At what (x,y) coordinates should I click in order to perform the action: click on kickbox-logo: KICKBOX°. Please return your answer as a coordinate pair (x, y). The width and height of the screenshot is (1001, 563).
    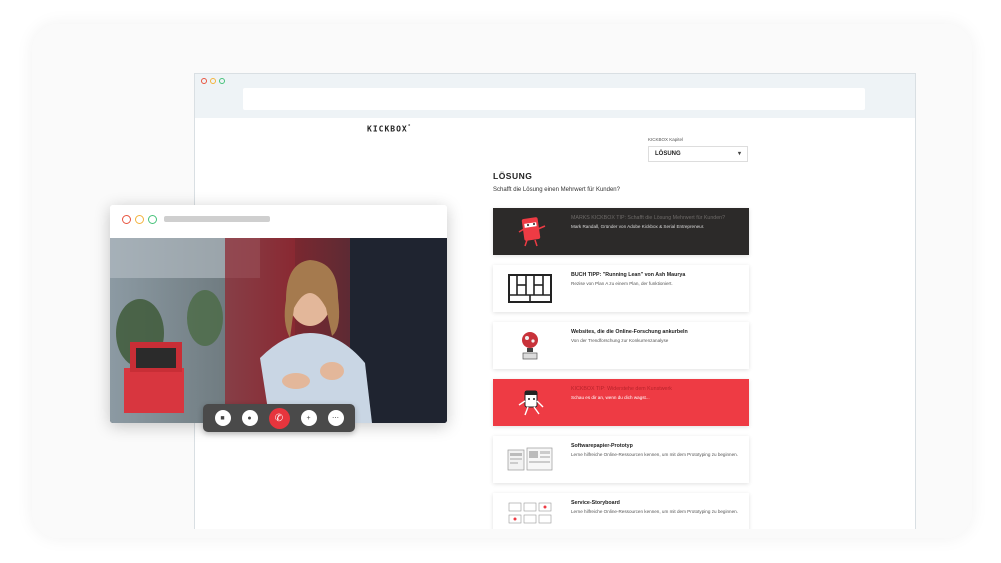
    Looking at the image, I should click on (389, 129).